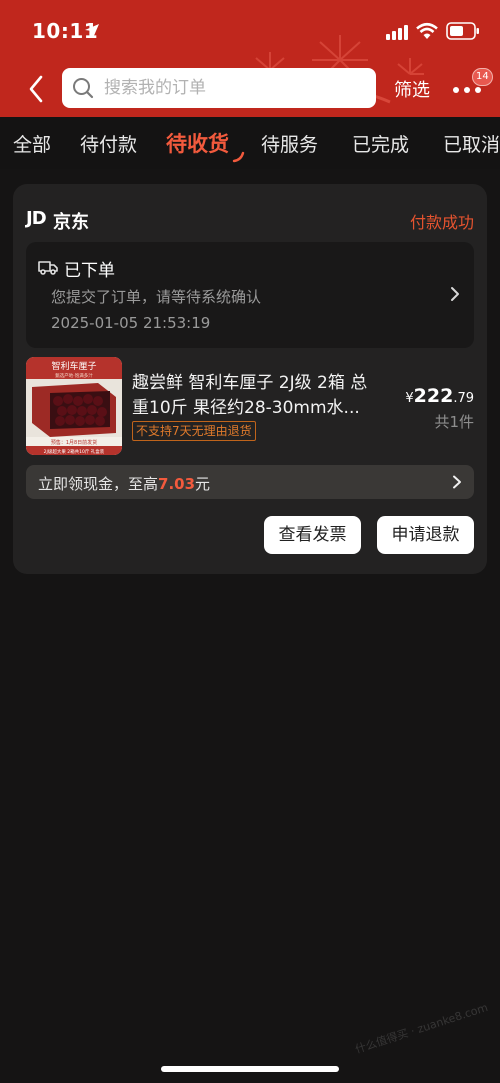  What do you see at coordinates (74, 375) in the screenshot?
I see `thumb-subtitle: 甄选产地·饱满多汁` at bounding box center [74, 375].